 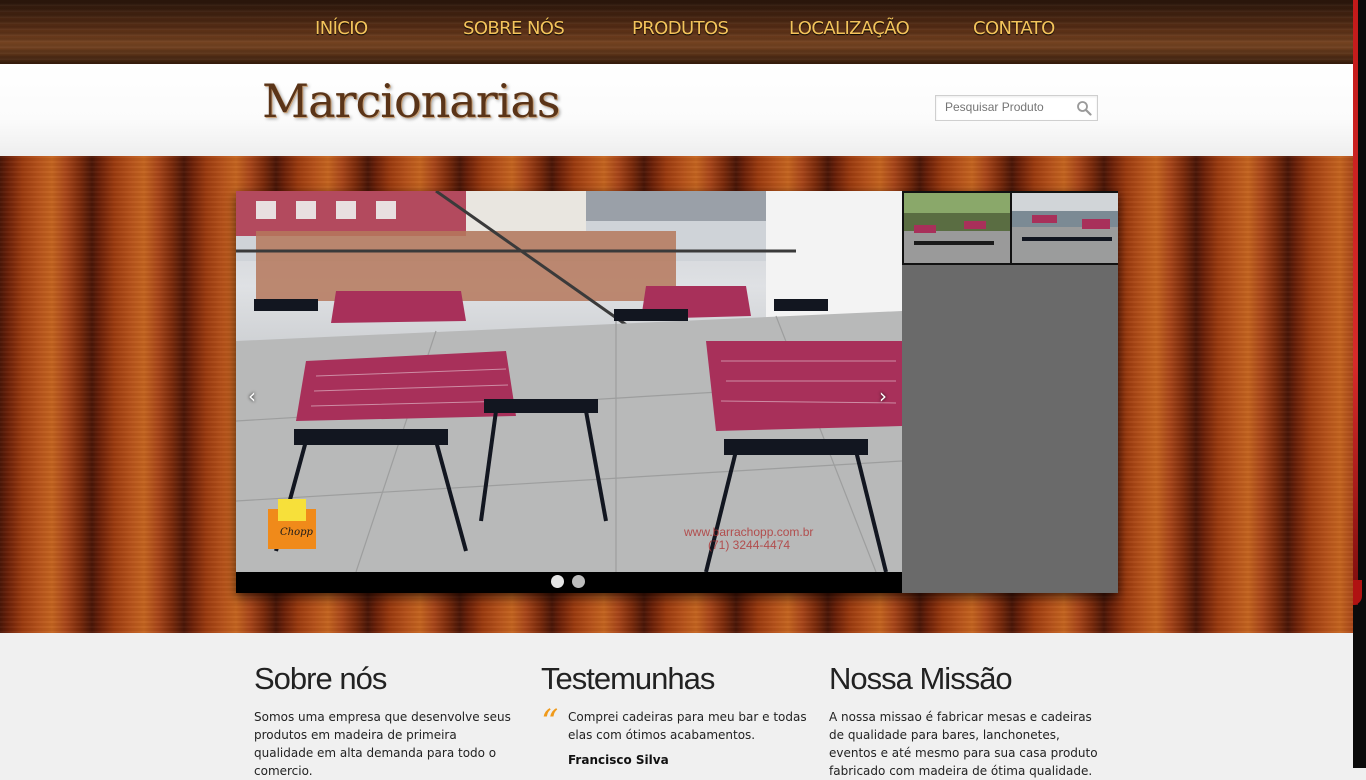 I want to click on site-header, so click(x=676, y=110).